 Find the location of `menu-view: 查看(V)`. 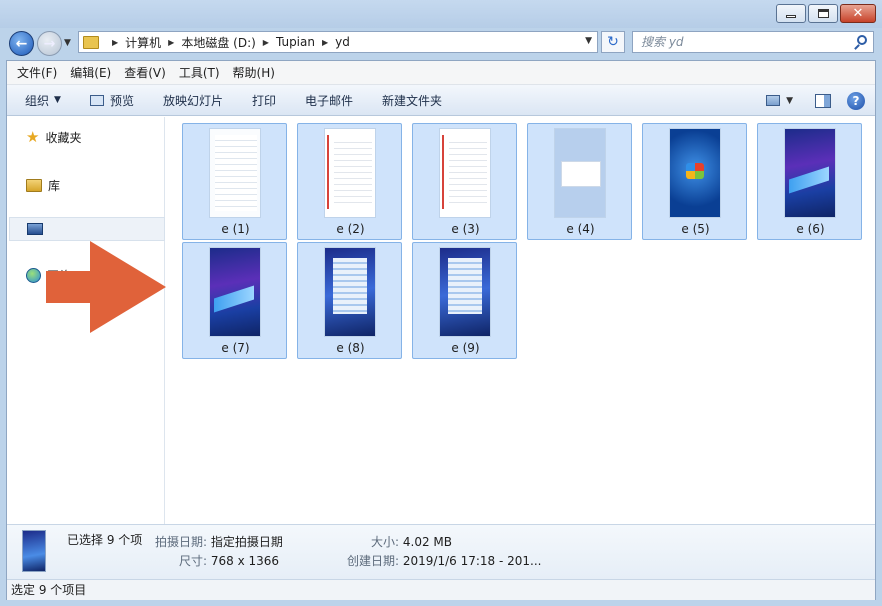

menu-view: 查看(V) is located at coordinates (145, 72).